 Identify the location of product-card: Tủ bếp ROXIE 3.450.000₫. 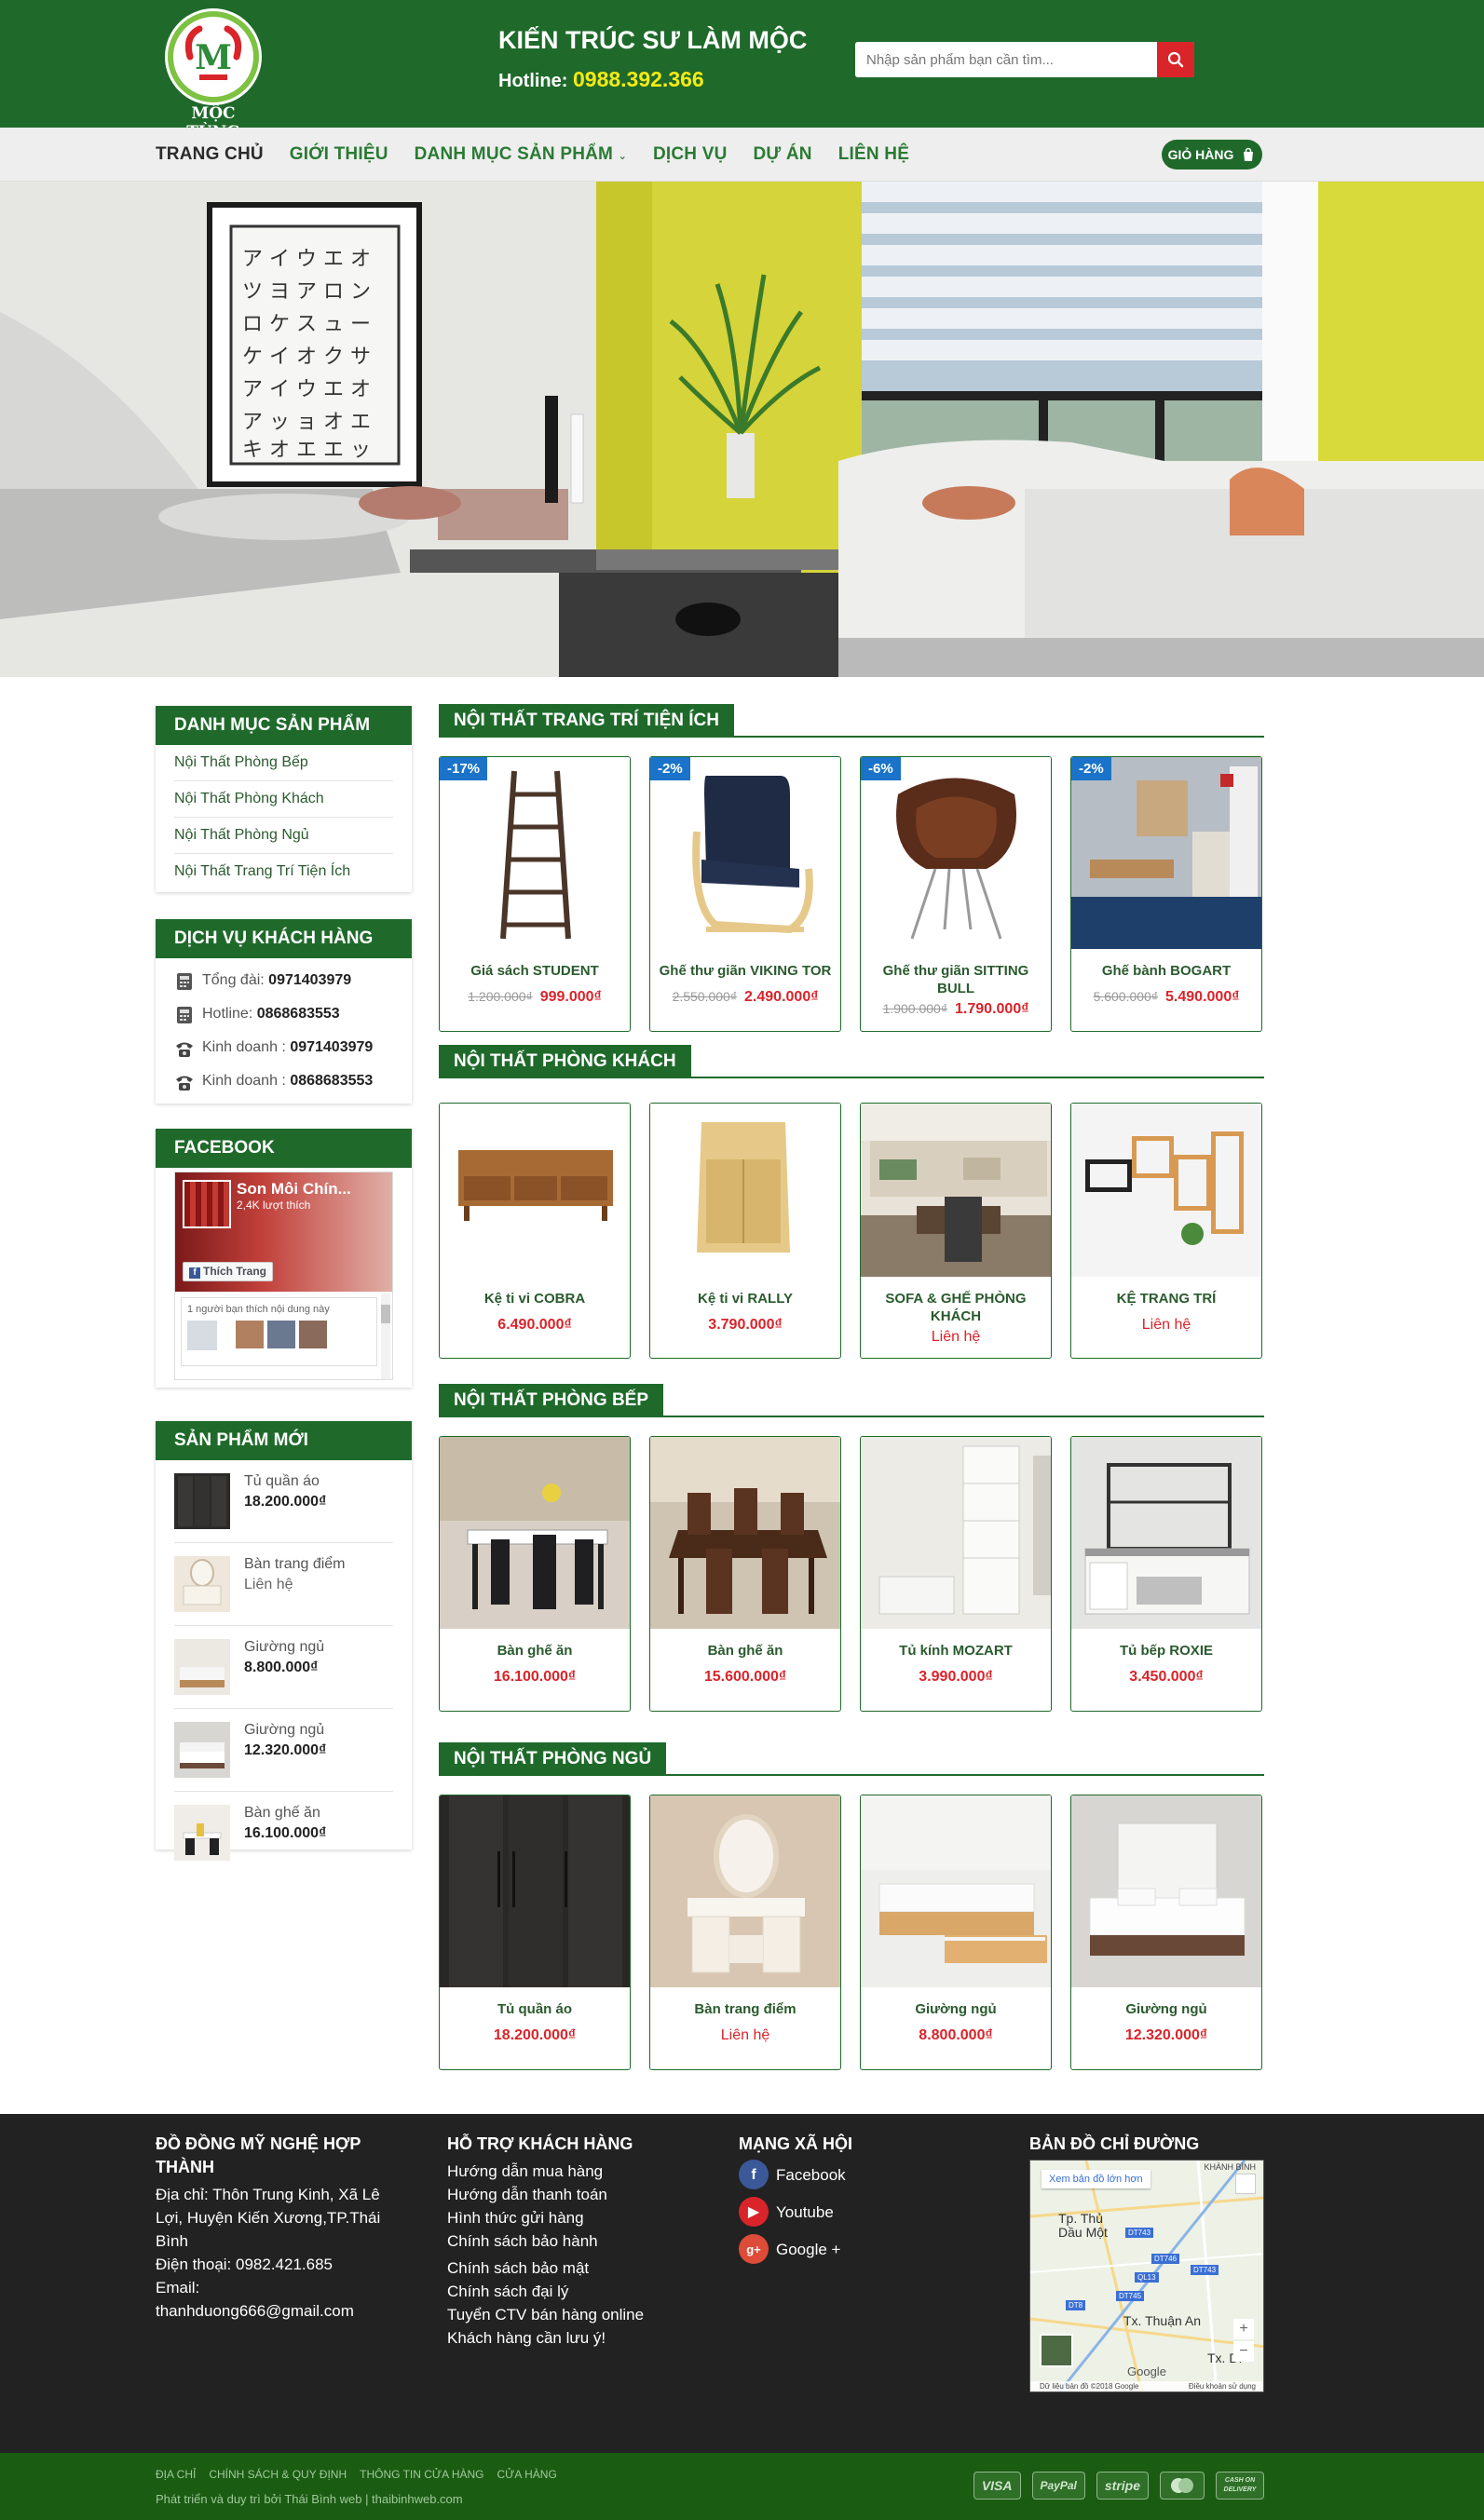
(1166, 1574).